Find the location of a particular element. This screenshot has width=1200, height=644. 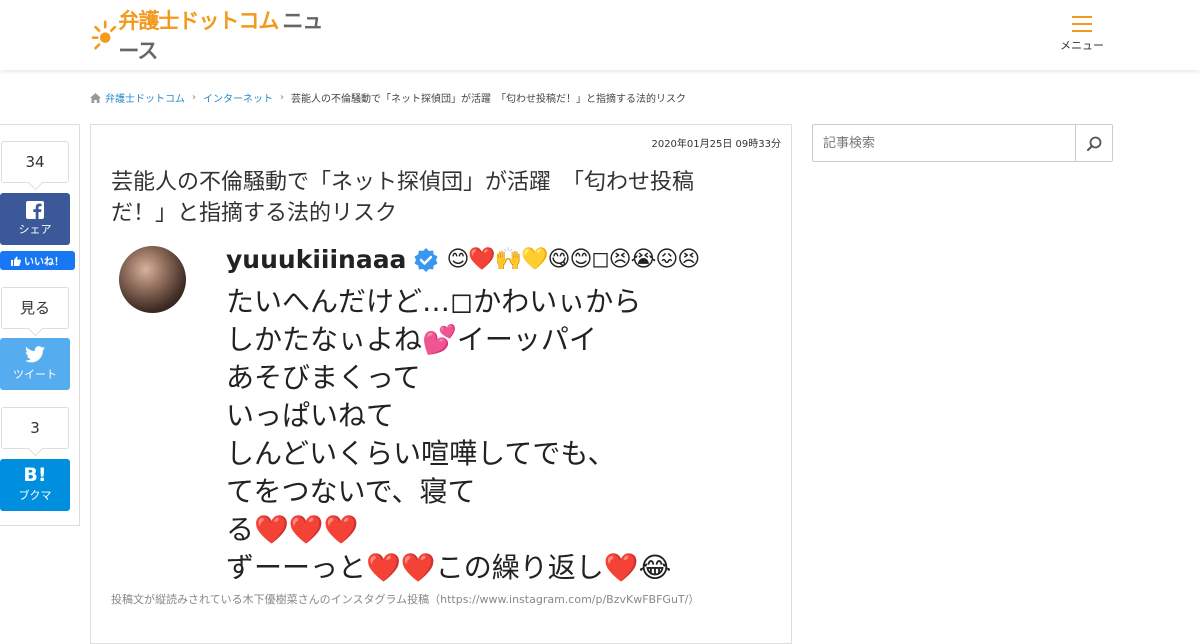

facebook-icon is located at coordinates (35, 210).